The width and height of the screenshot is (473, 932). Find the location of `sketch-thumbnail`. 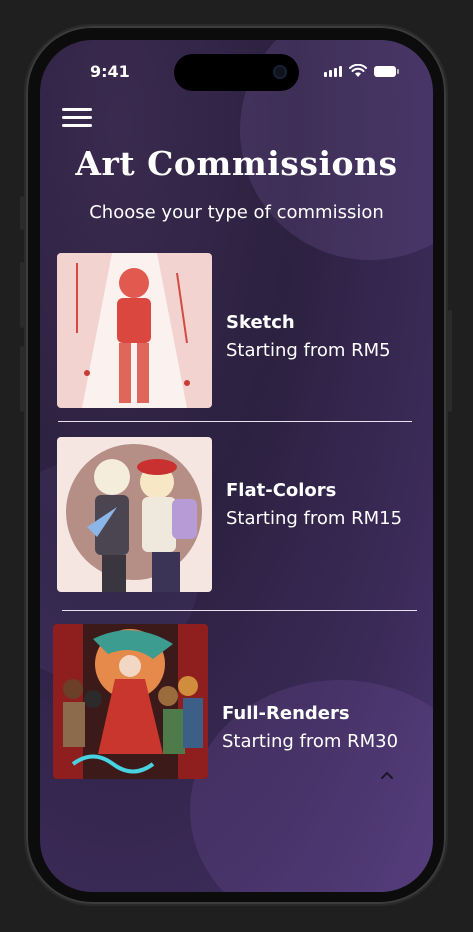

sketch-thumbnail is located at coordinates (134, 330).